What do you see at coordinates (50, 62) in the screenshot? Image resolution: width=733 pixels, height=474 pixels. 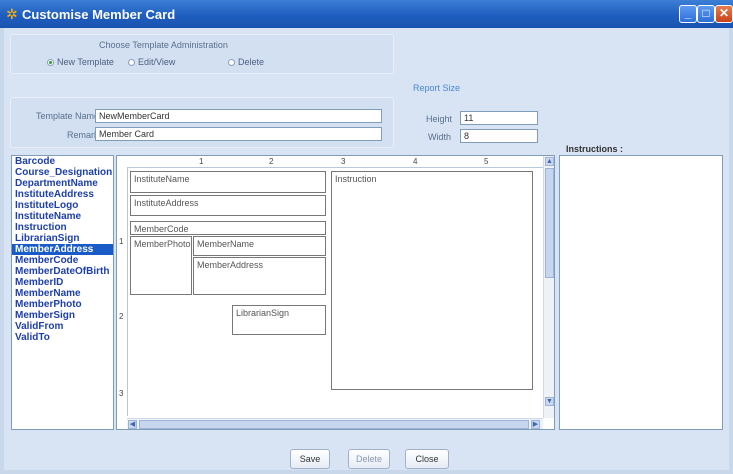 I see `radio-selected-icon` at bounding box center [50, 62].